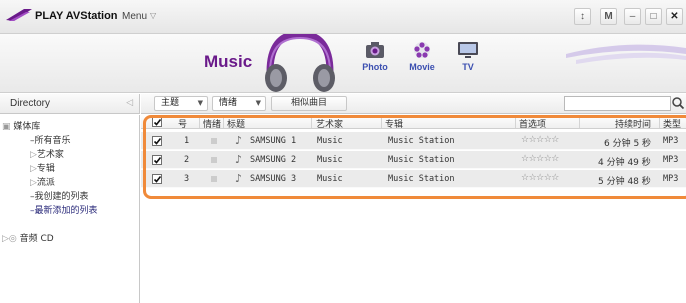  Describe the element at coordinates (187, 141) in the screenshot. I see `track-number: 1` at that location.